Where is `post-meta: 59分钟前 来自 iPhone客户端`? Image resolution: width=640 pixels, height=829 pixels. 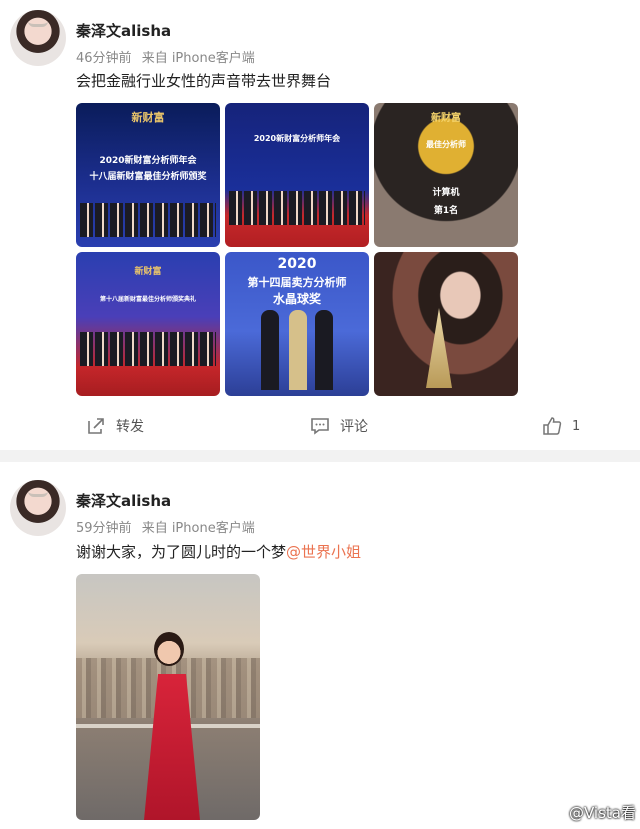
post-meta: 59分钟前 来自 iPhone客户端 is located at coordinates (165, 526).